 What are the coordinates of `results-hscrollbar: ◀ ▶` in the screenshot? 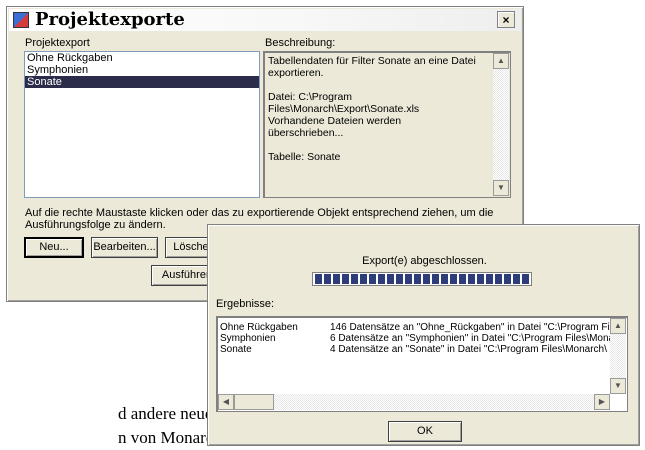 It's located at (414, 402).